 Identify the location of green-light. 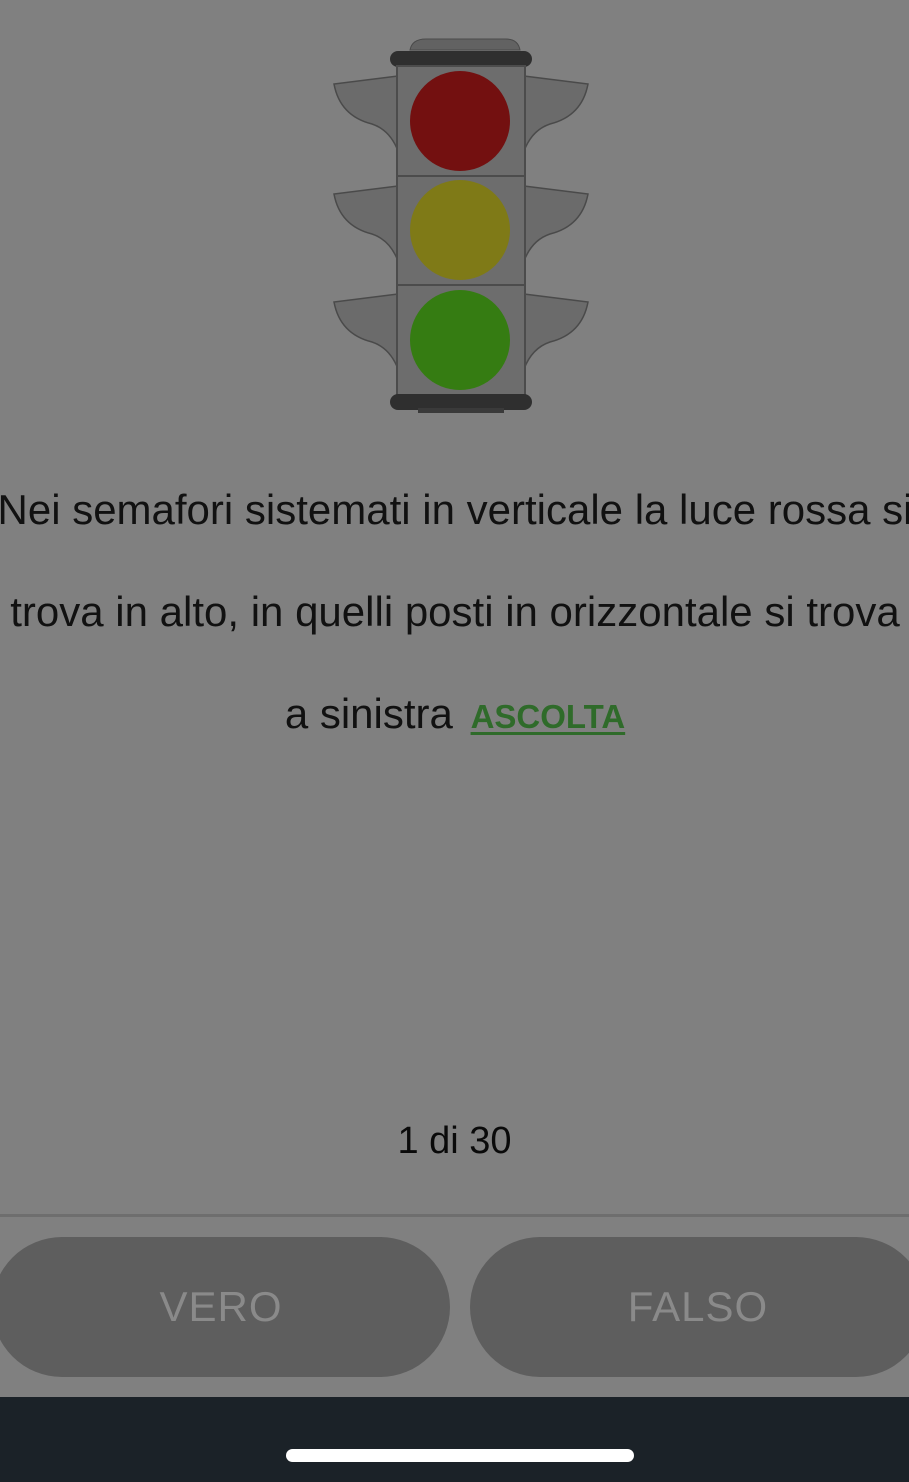
(460, 340).